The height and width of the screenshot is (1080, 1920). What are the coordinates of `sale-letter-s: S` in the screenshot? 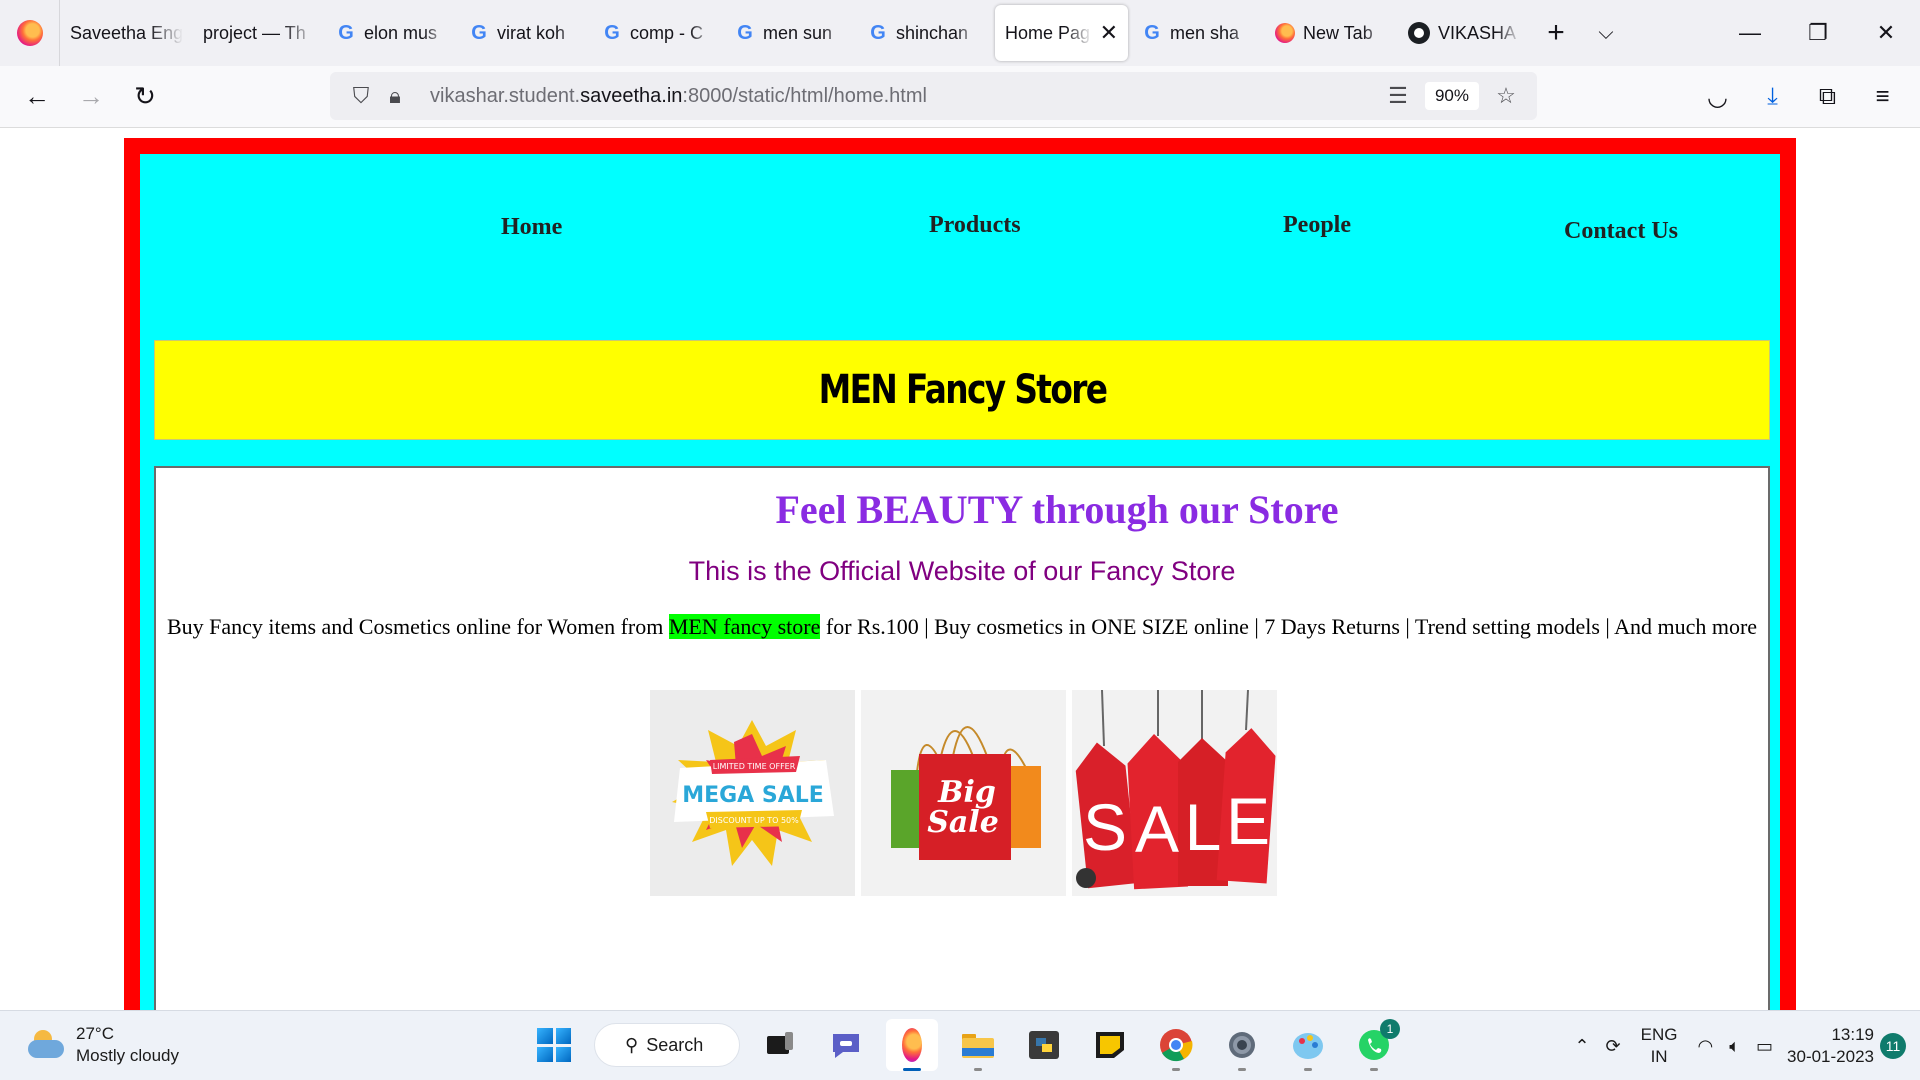 It's located at (1105, 827).